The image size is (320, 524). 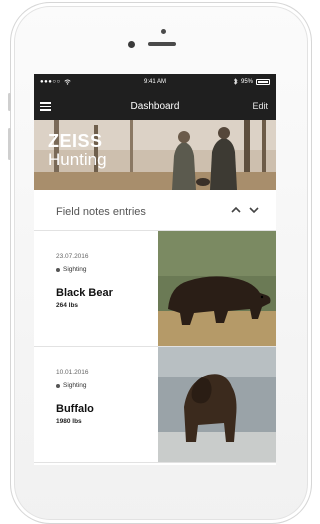 What do you see at coordinates (67, 305) in the screenshot?
I see `animal-weight: 264 lbs` at bounding box center [67, 305].